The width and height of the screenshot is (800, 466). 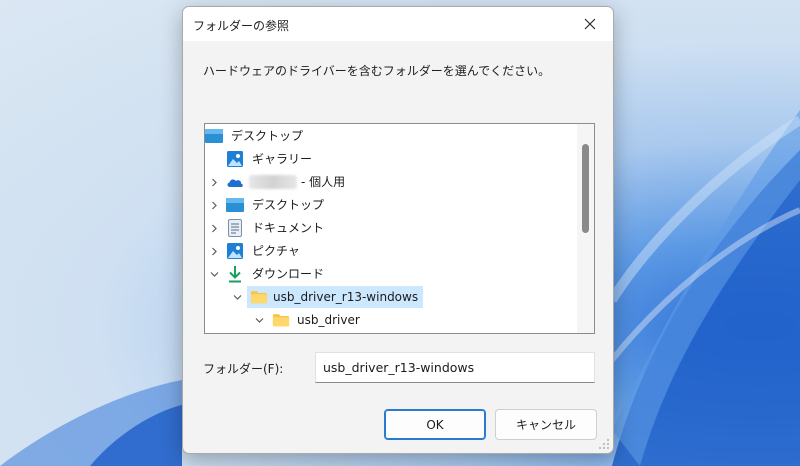 I want to click on gallery-icon, so click(x=235, y=159).